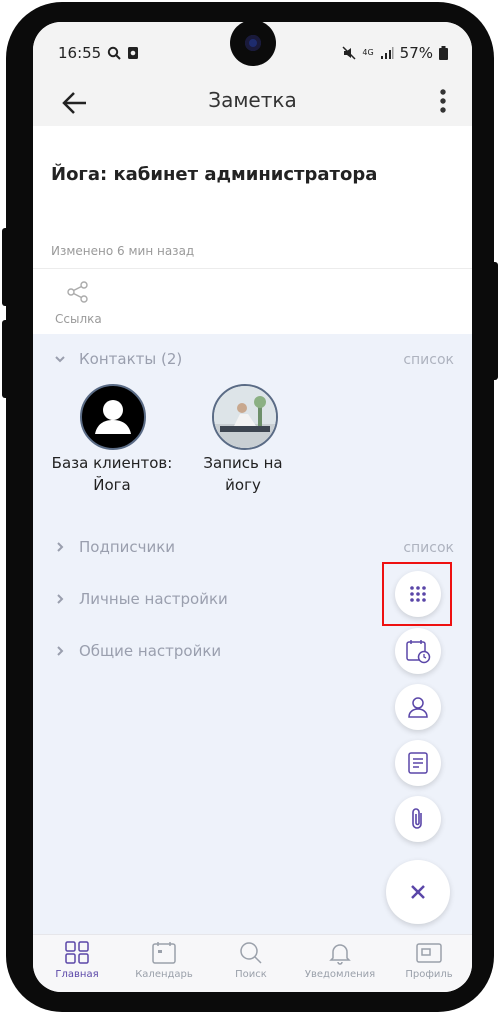 The image size is (500, 1016). I want to click on section-general-settings: Общие настройки, so click(138, 651).